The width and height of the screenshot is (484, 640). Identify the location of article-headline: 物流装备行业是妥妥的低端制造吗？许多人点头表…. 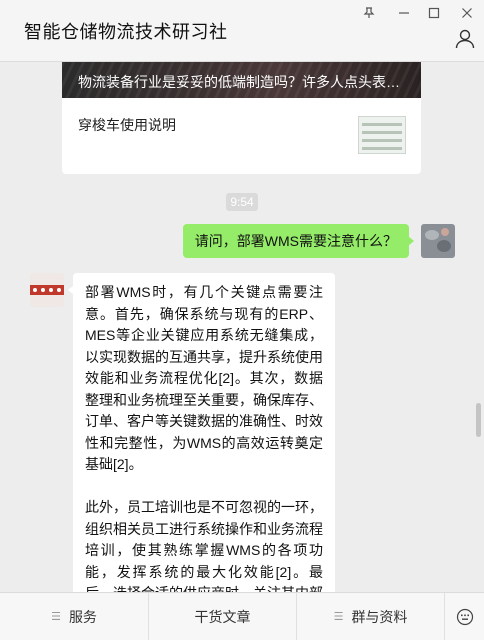
(243, 82).